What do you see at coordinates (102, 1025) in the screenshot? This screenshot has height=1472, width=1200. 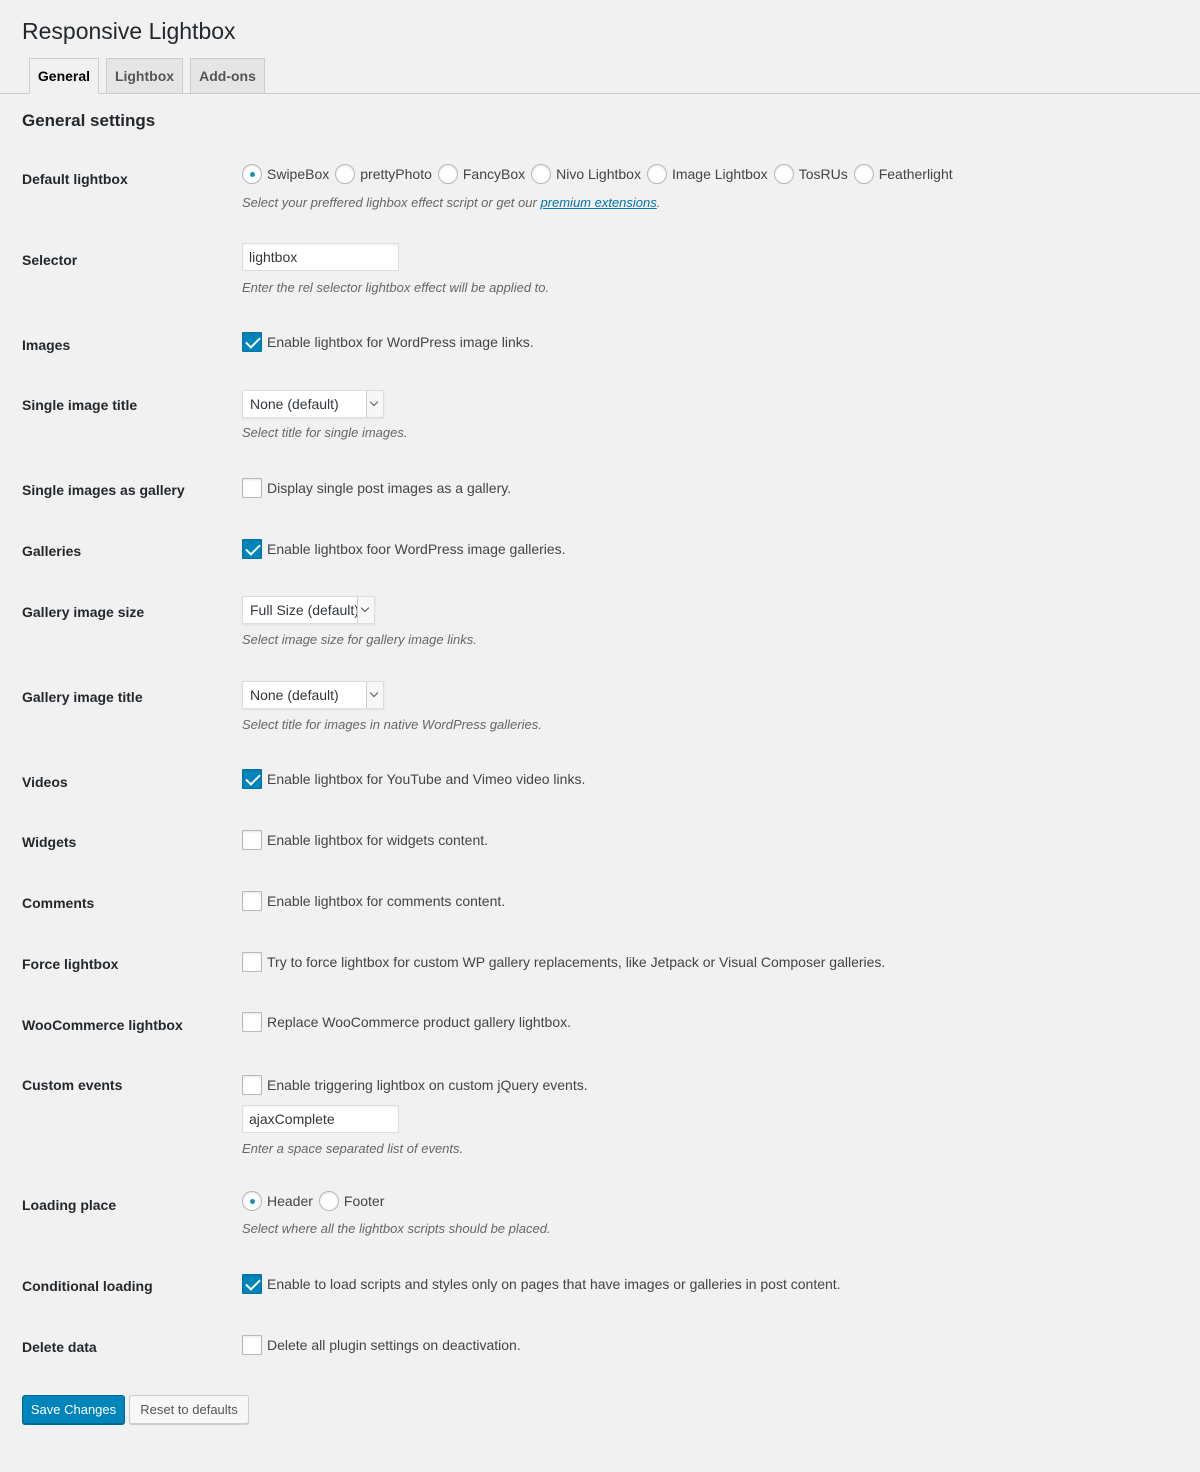 I see `woocommerce-lightbox-label: WooCommerce lightbox` at bounding box center [102, 1025].